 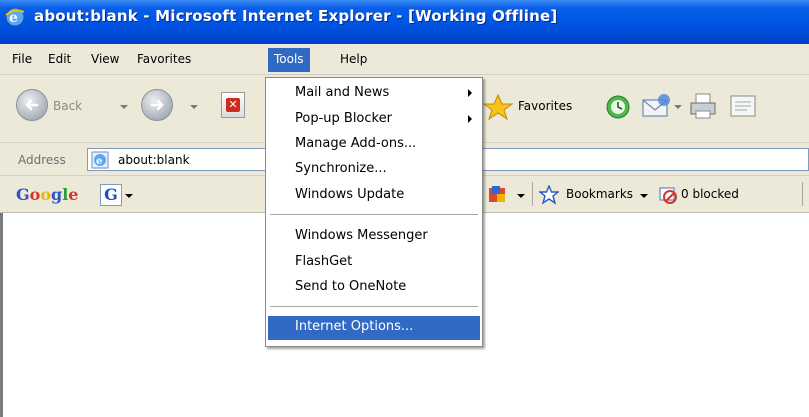 What do you see at coordinates (164, 61) in the screenshot?
I see `menu-favorites: Favorites` at bounding box center [164, 61].